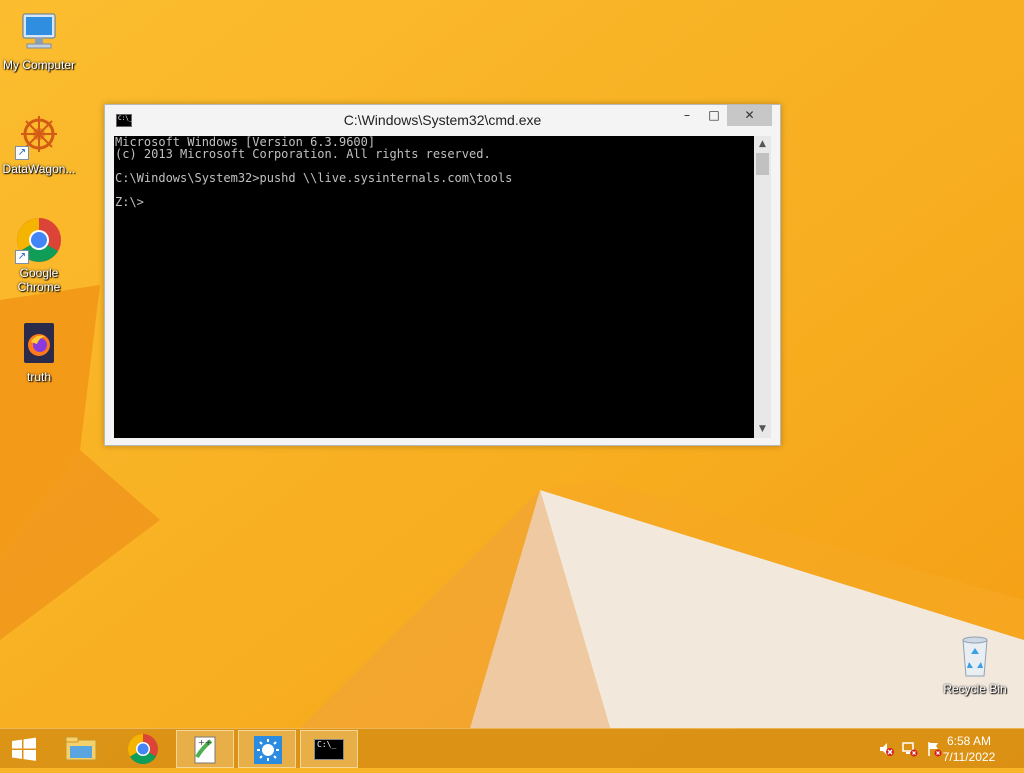 The image size is (1024, 773). What do you see at coordinates (39, 344) in the screenshot?
I see `firefox-file-icon` at bounding box center [39, 344].